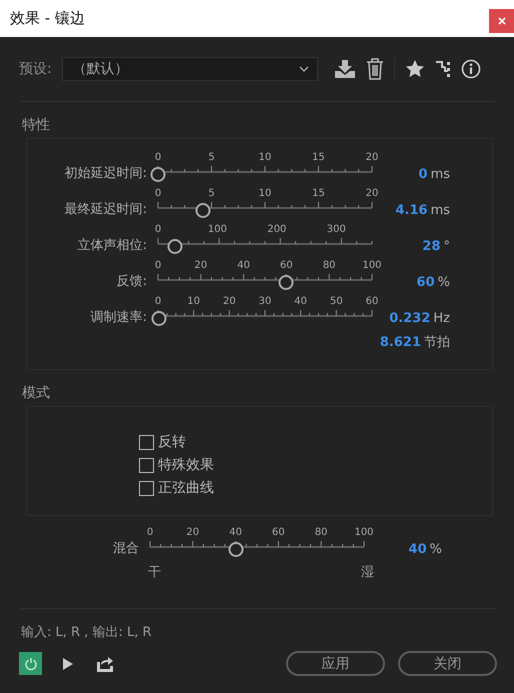  What do you see at coordinates (131, 282) in the screenshot?
I see `slider-label: 反馈:` at bounding box center [131, 282].